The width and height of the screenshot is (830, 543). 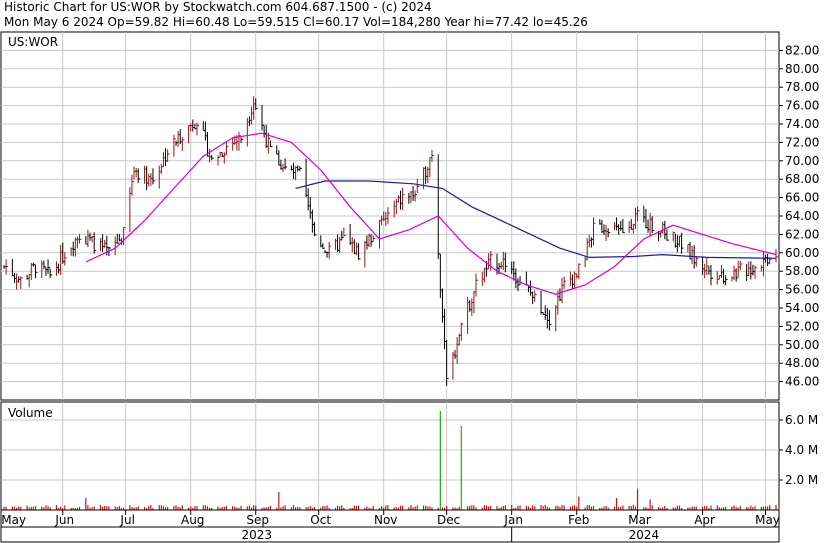 What do you see at coordinates (385, 520) in the screenshot?
I see `month-label: Nov` at bounding box center [385, 520].